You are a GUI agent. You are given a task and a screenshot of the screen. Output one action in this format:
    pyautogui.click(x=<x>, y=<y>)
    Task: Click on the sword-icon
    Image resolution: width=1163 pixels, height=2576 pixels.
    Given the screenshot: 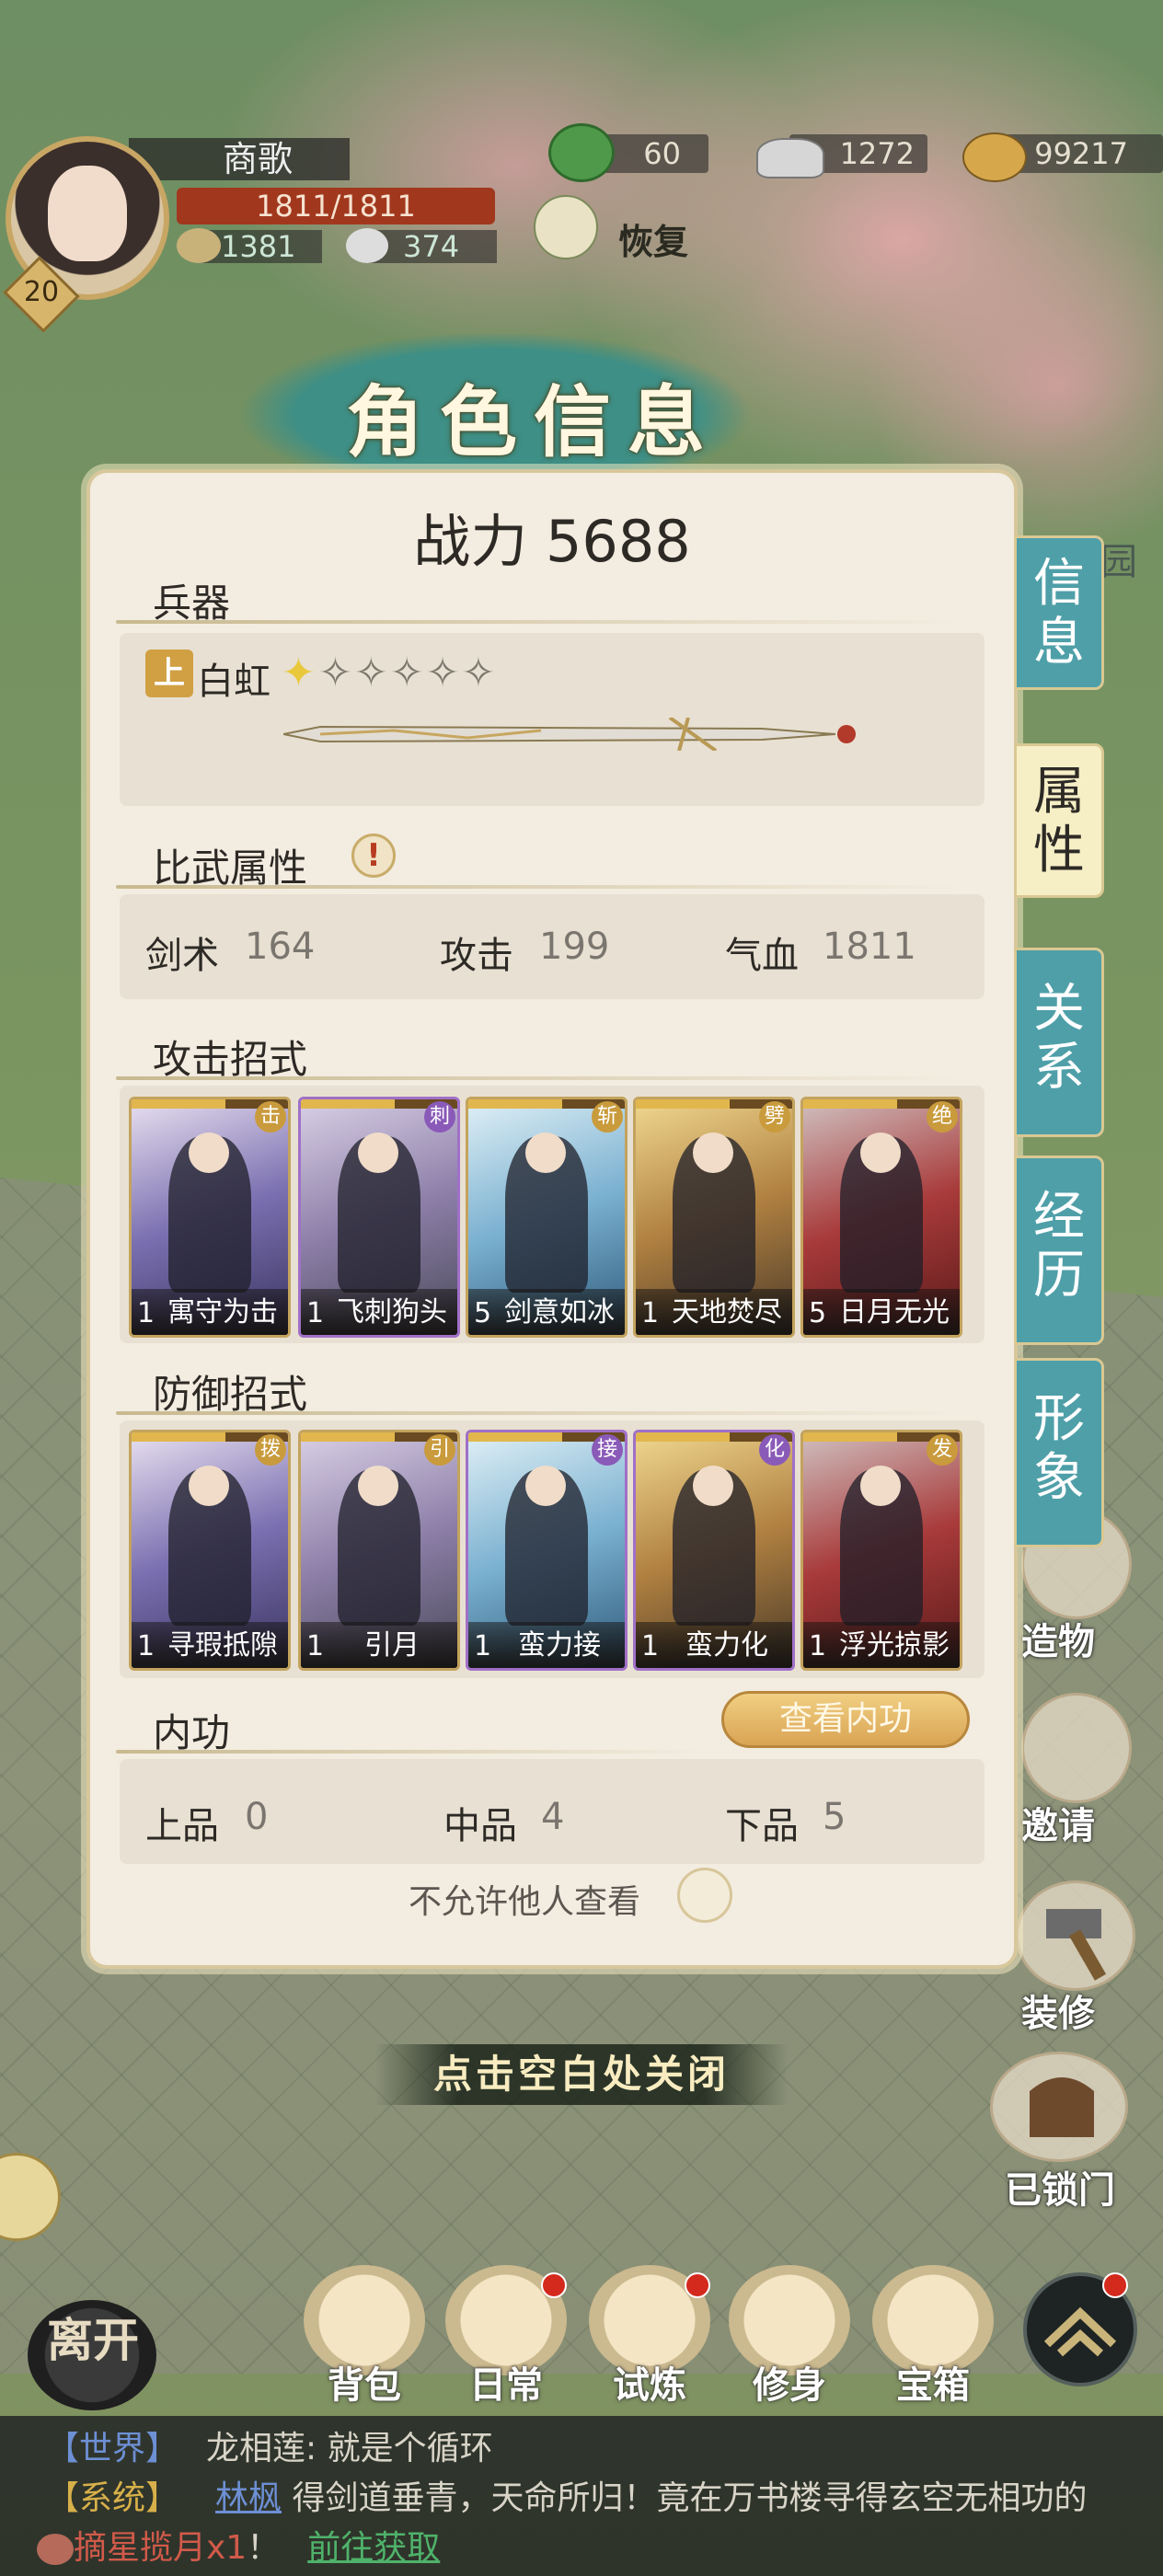 What is the action you would take?
    pyautogui.click(x=570, y=734)
    